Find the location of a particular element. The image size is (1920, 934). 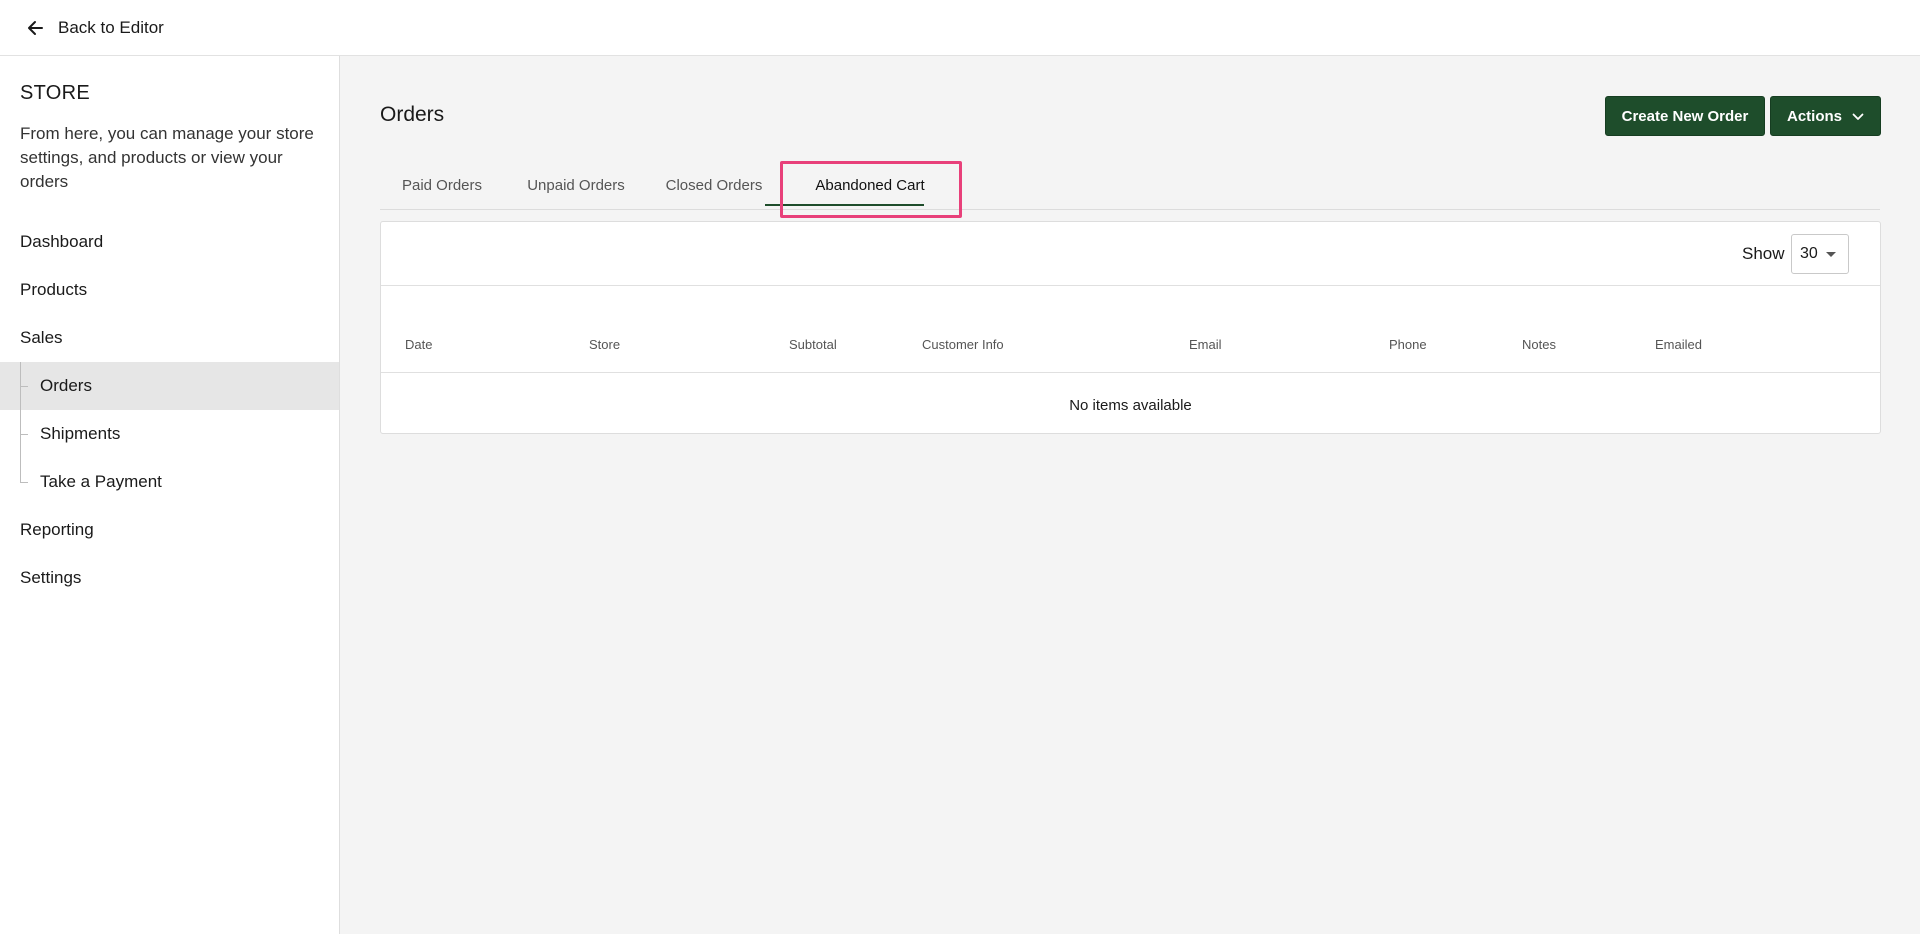

tab-unpaid-orders: Unpaid Orders is located at coordinates (576, 185).